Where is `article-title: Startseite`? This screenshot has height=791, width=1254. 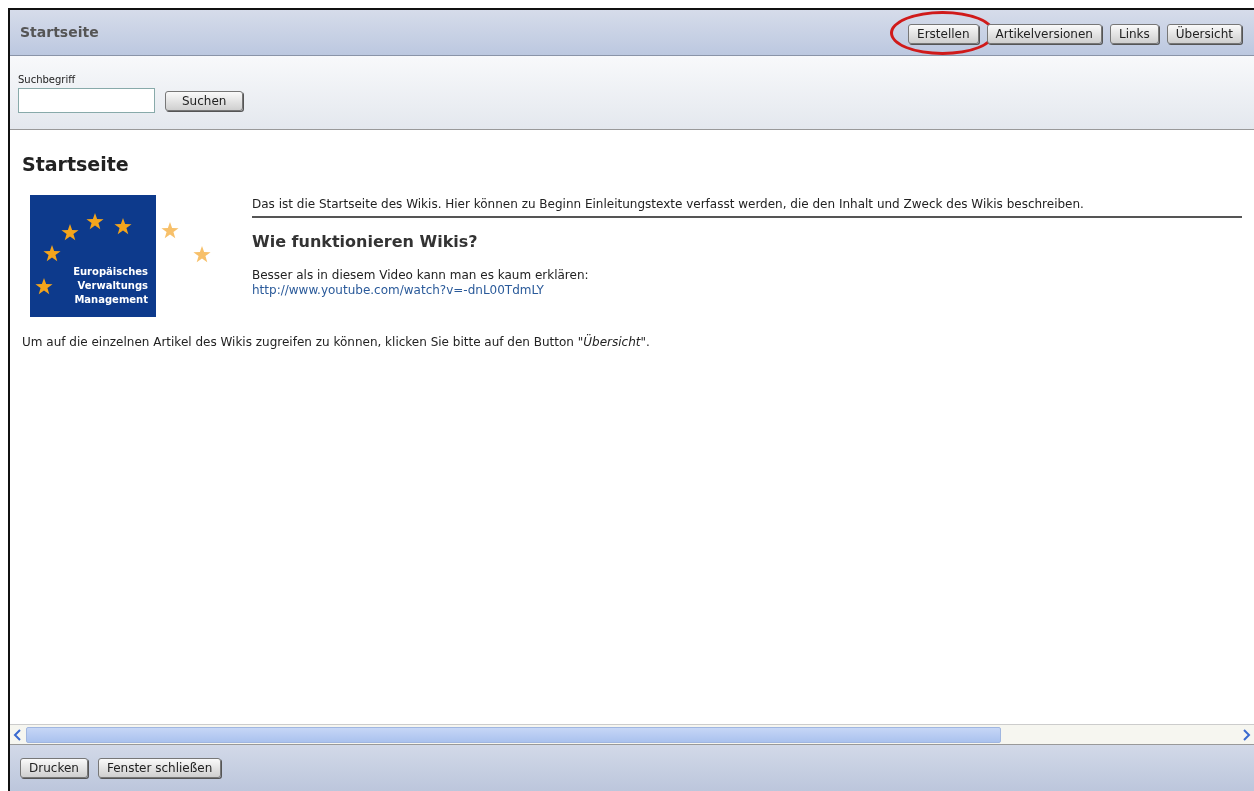 article-title: Startseite is located at coordinates (75, 164).